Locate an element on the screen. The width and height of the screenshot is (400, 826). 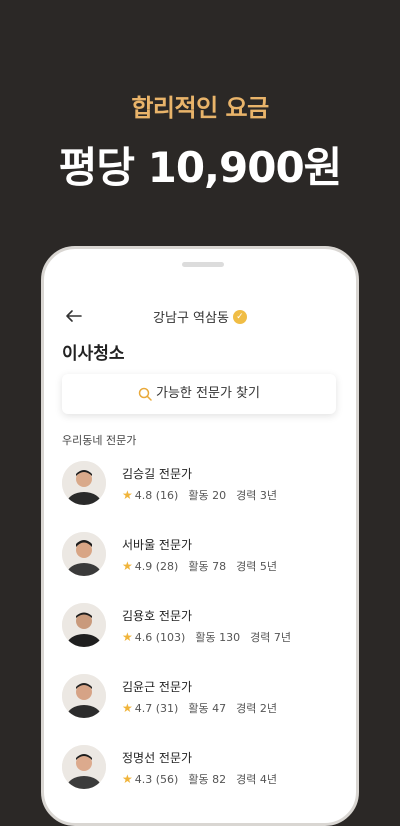
expert-reviews: (28) is located at coordinates (167, 566).